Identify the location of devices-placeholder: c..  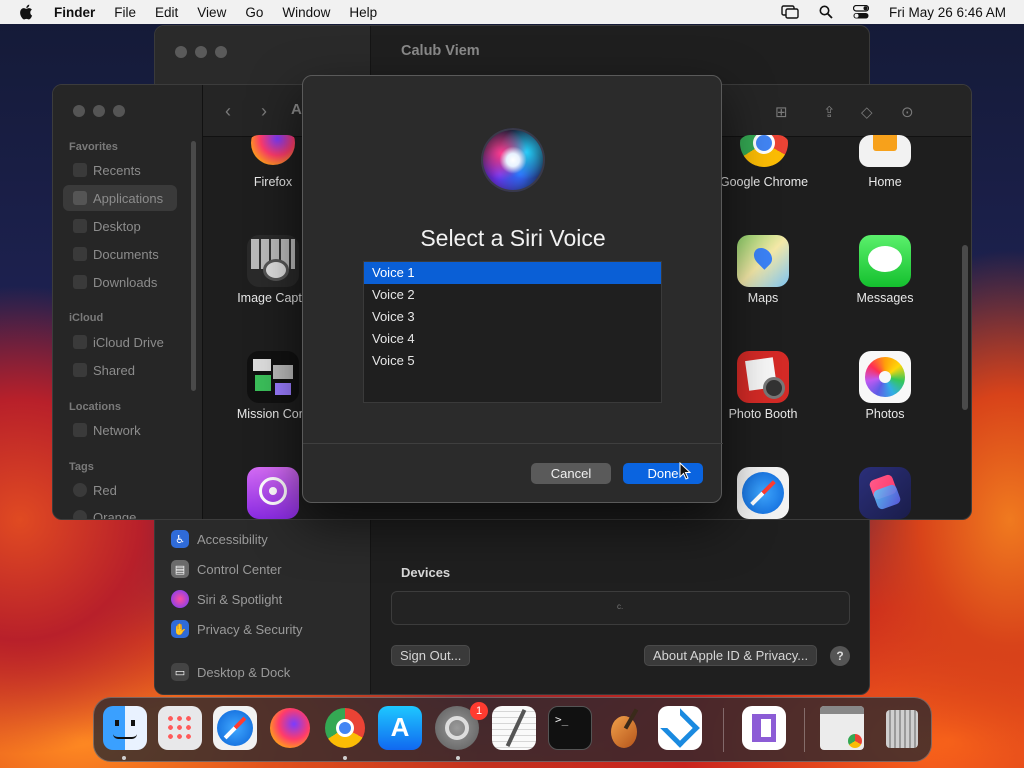
(620, 606).